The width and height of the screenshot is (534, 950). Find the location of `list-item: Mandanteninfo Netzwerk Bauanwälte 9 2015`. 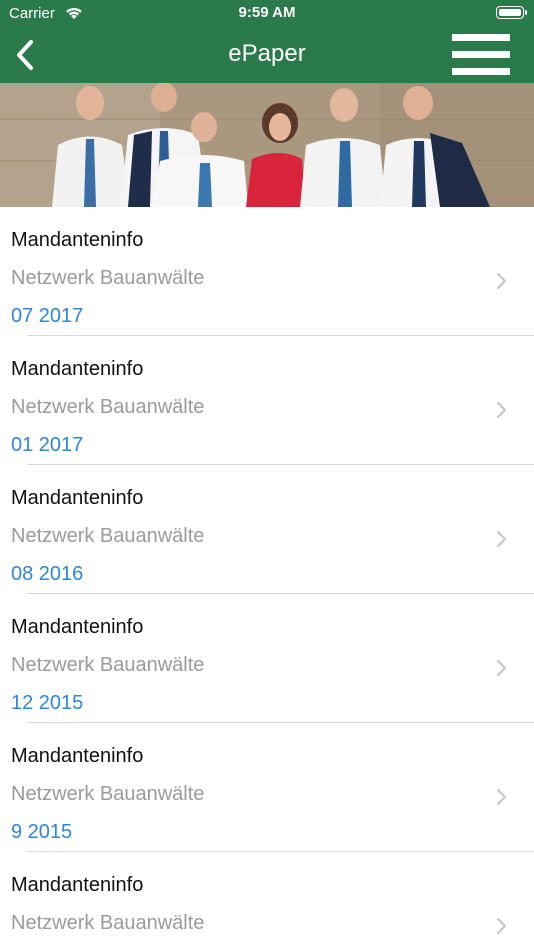

list-item: Mandanteninfo Netzwerk Bauanwälte 9 2015 is located at coordinates (267, 787).